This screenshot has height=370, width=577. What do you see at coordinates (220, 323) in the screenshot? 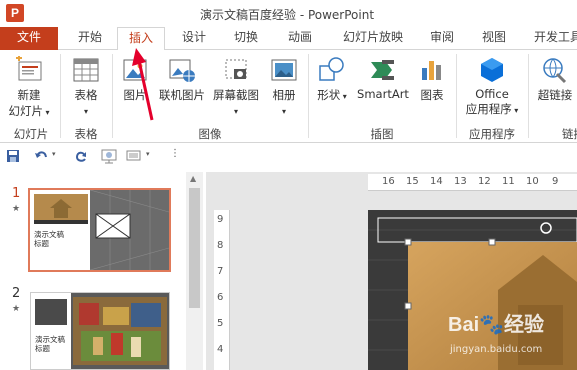
I see `ruler-label: 5` at bounding box center [220, 323].